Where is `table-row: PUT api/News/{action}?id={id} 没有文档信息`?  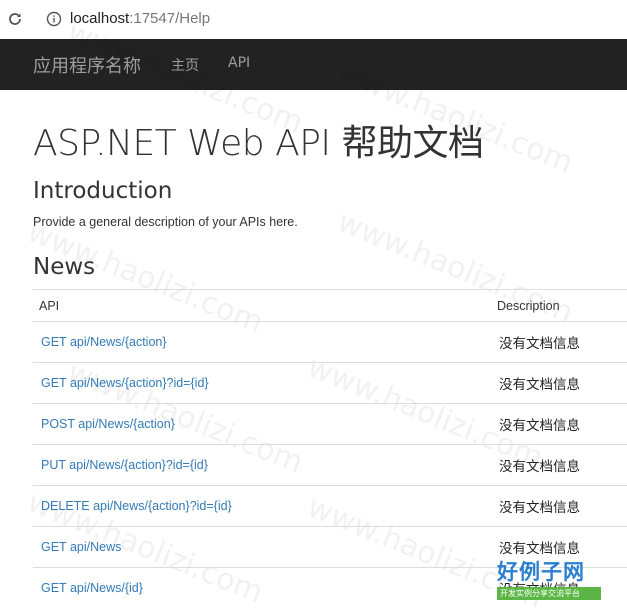 table-row: PUT api/News/{action}?id={id} 没有文档信息 is located at coordinates (330, 465).